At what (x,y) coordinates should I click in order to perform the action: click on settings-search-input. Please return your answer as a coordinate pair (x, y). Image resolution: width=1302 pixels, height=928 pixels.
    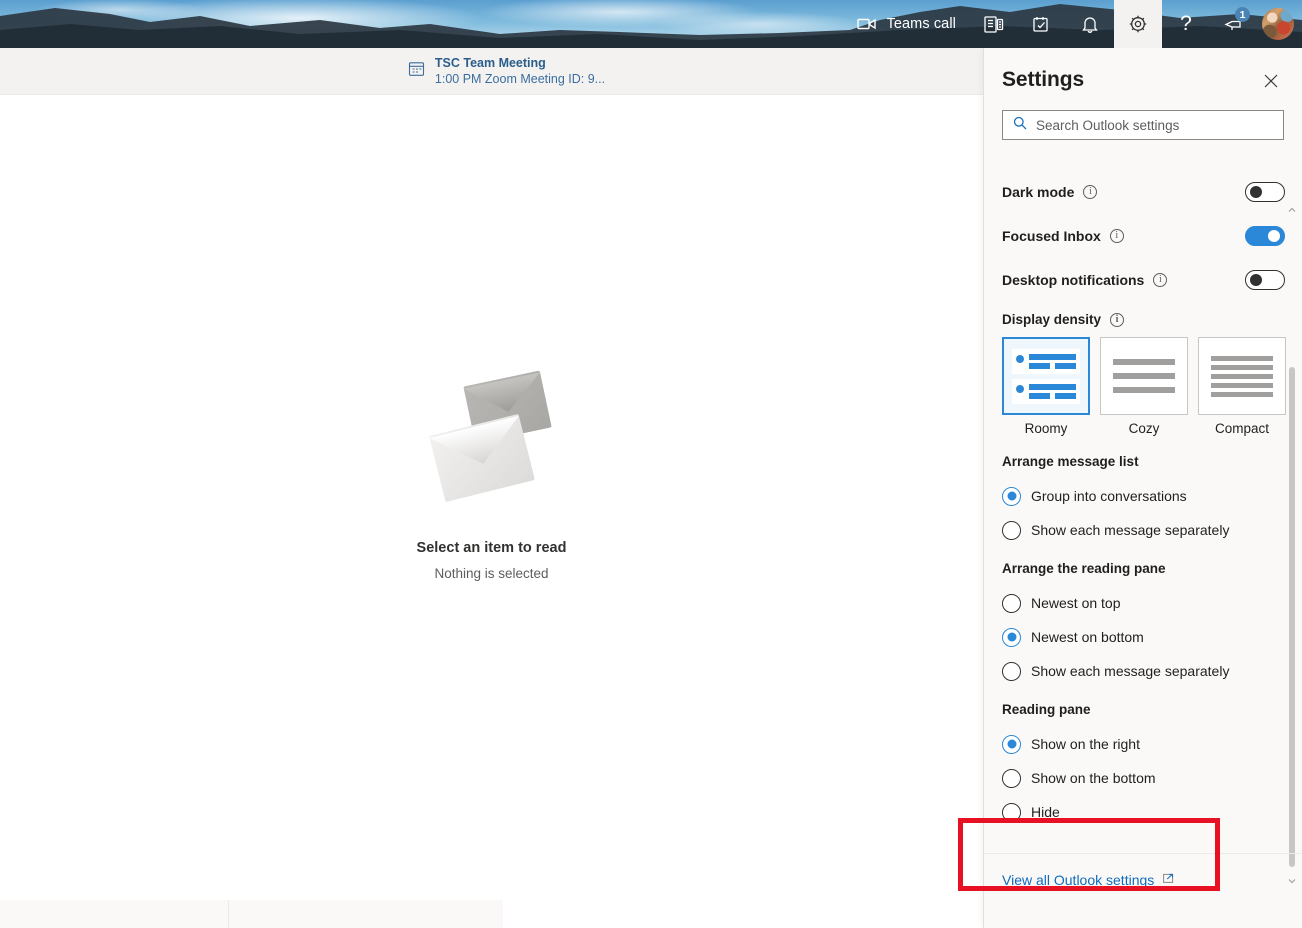
    Looking at the image, I should click on (1154, 125).